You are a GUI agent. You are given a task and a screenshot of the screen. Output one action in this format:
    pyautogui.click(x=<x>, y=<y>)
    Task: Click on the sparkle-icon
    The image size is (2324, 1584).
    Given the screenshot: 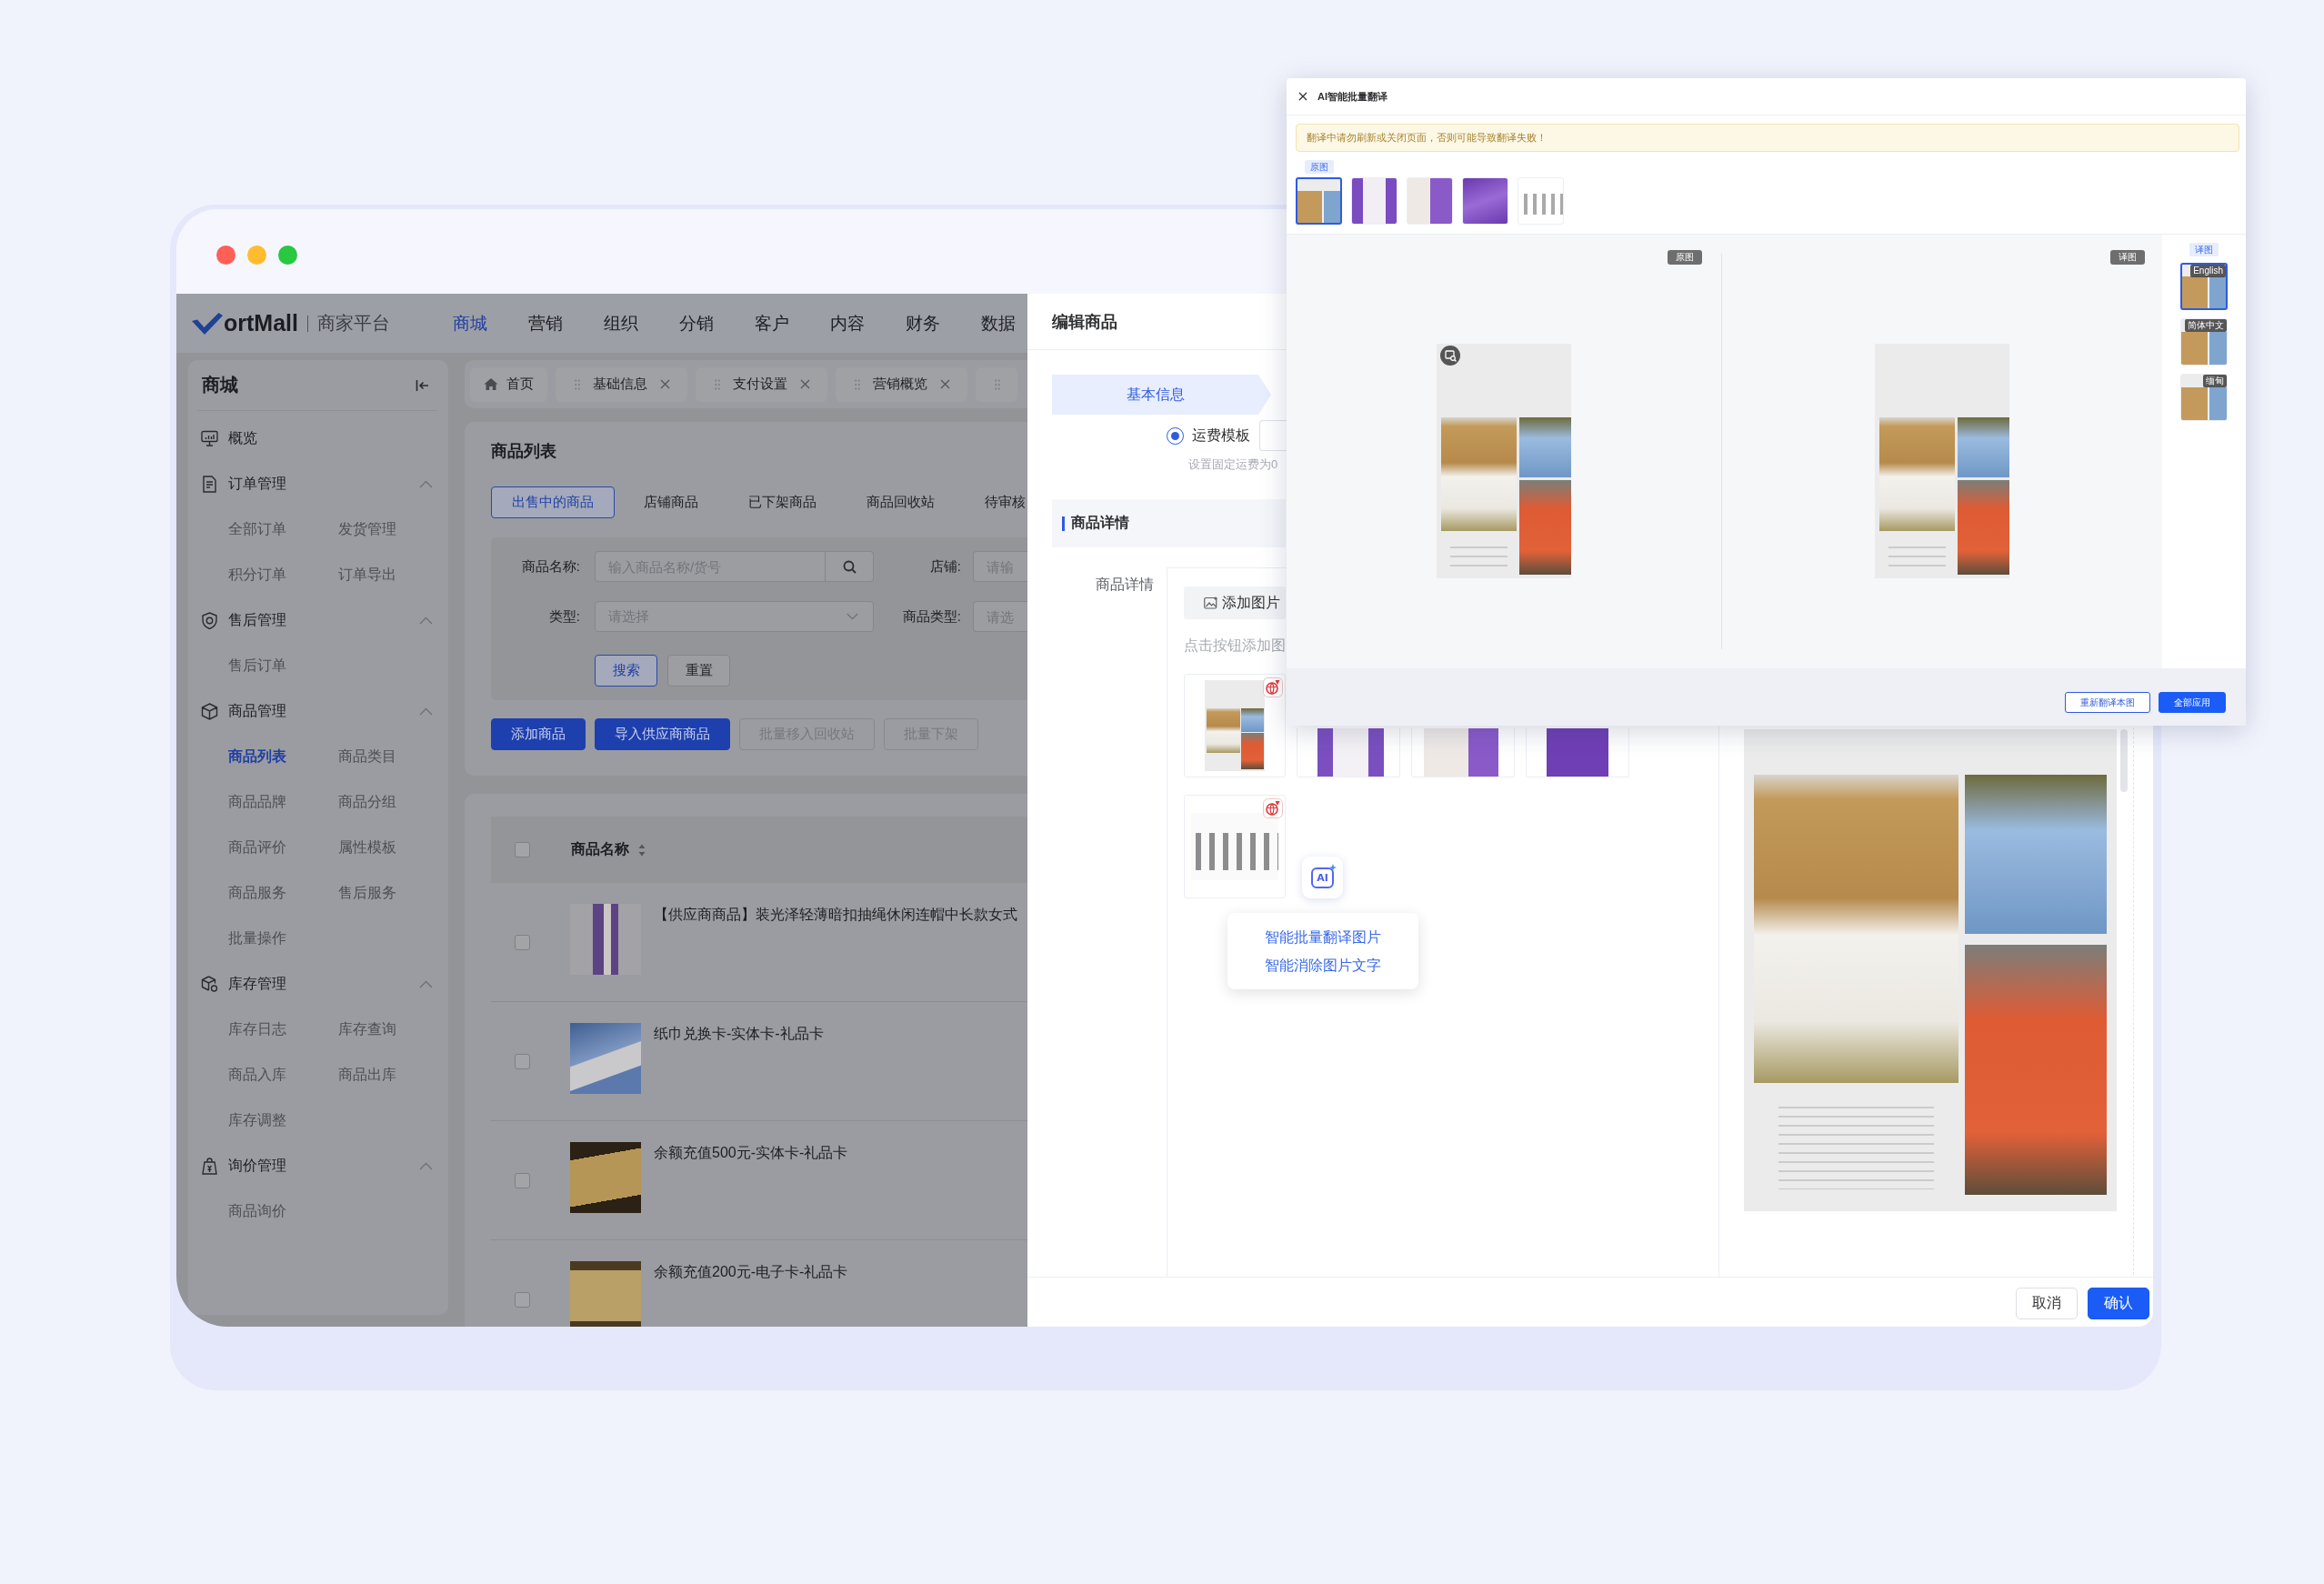 What is the action you would take?
    pyautogui.click(x=1333, y=867)
    